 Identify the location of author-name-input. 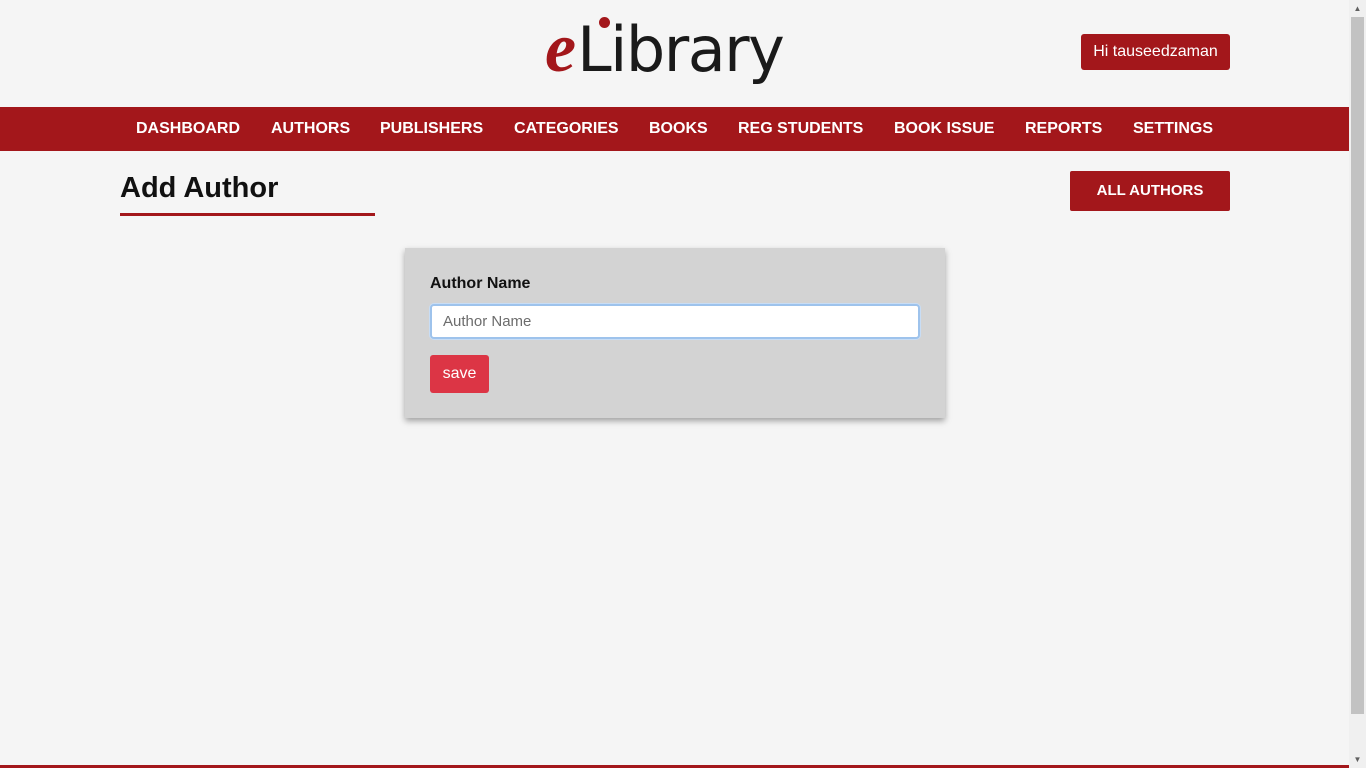
(675, 321).